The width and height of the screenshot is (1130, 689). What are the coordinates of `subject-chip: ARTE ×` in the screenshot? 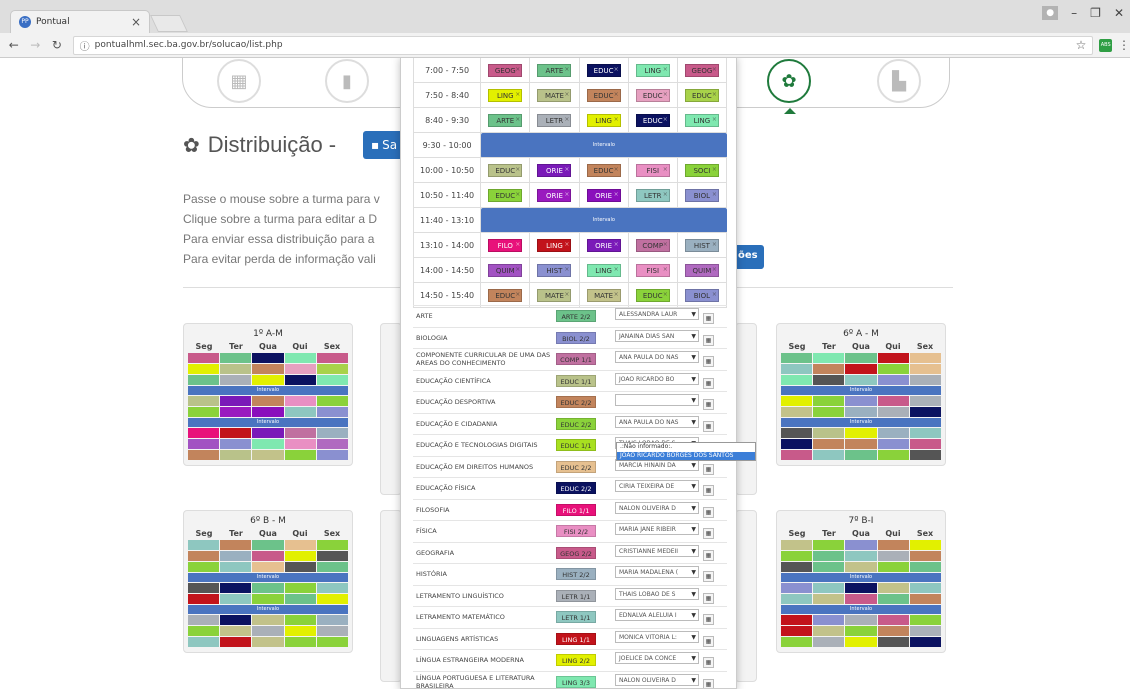 It's located at (554, 70).